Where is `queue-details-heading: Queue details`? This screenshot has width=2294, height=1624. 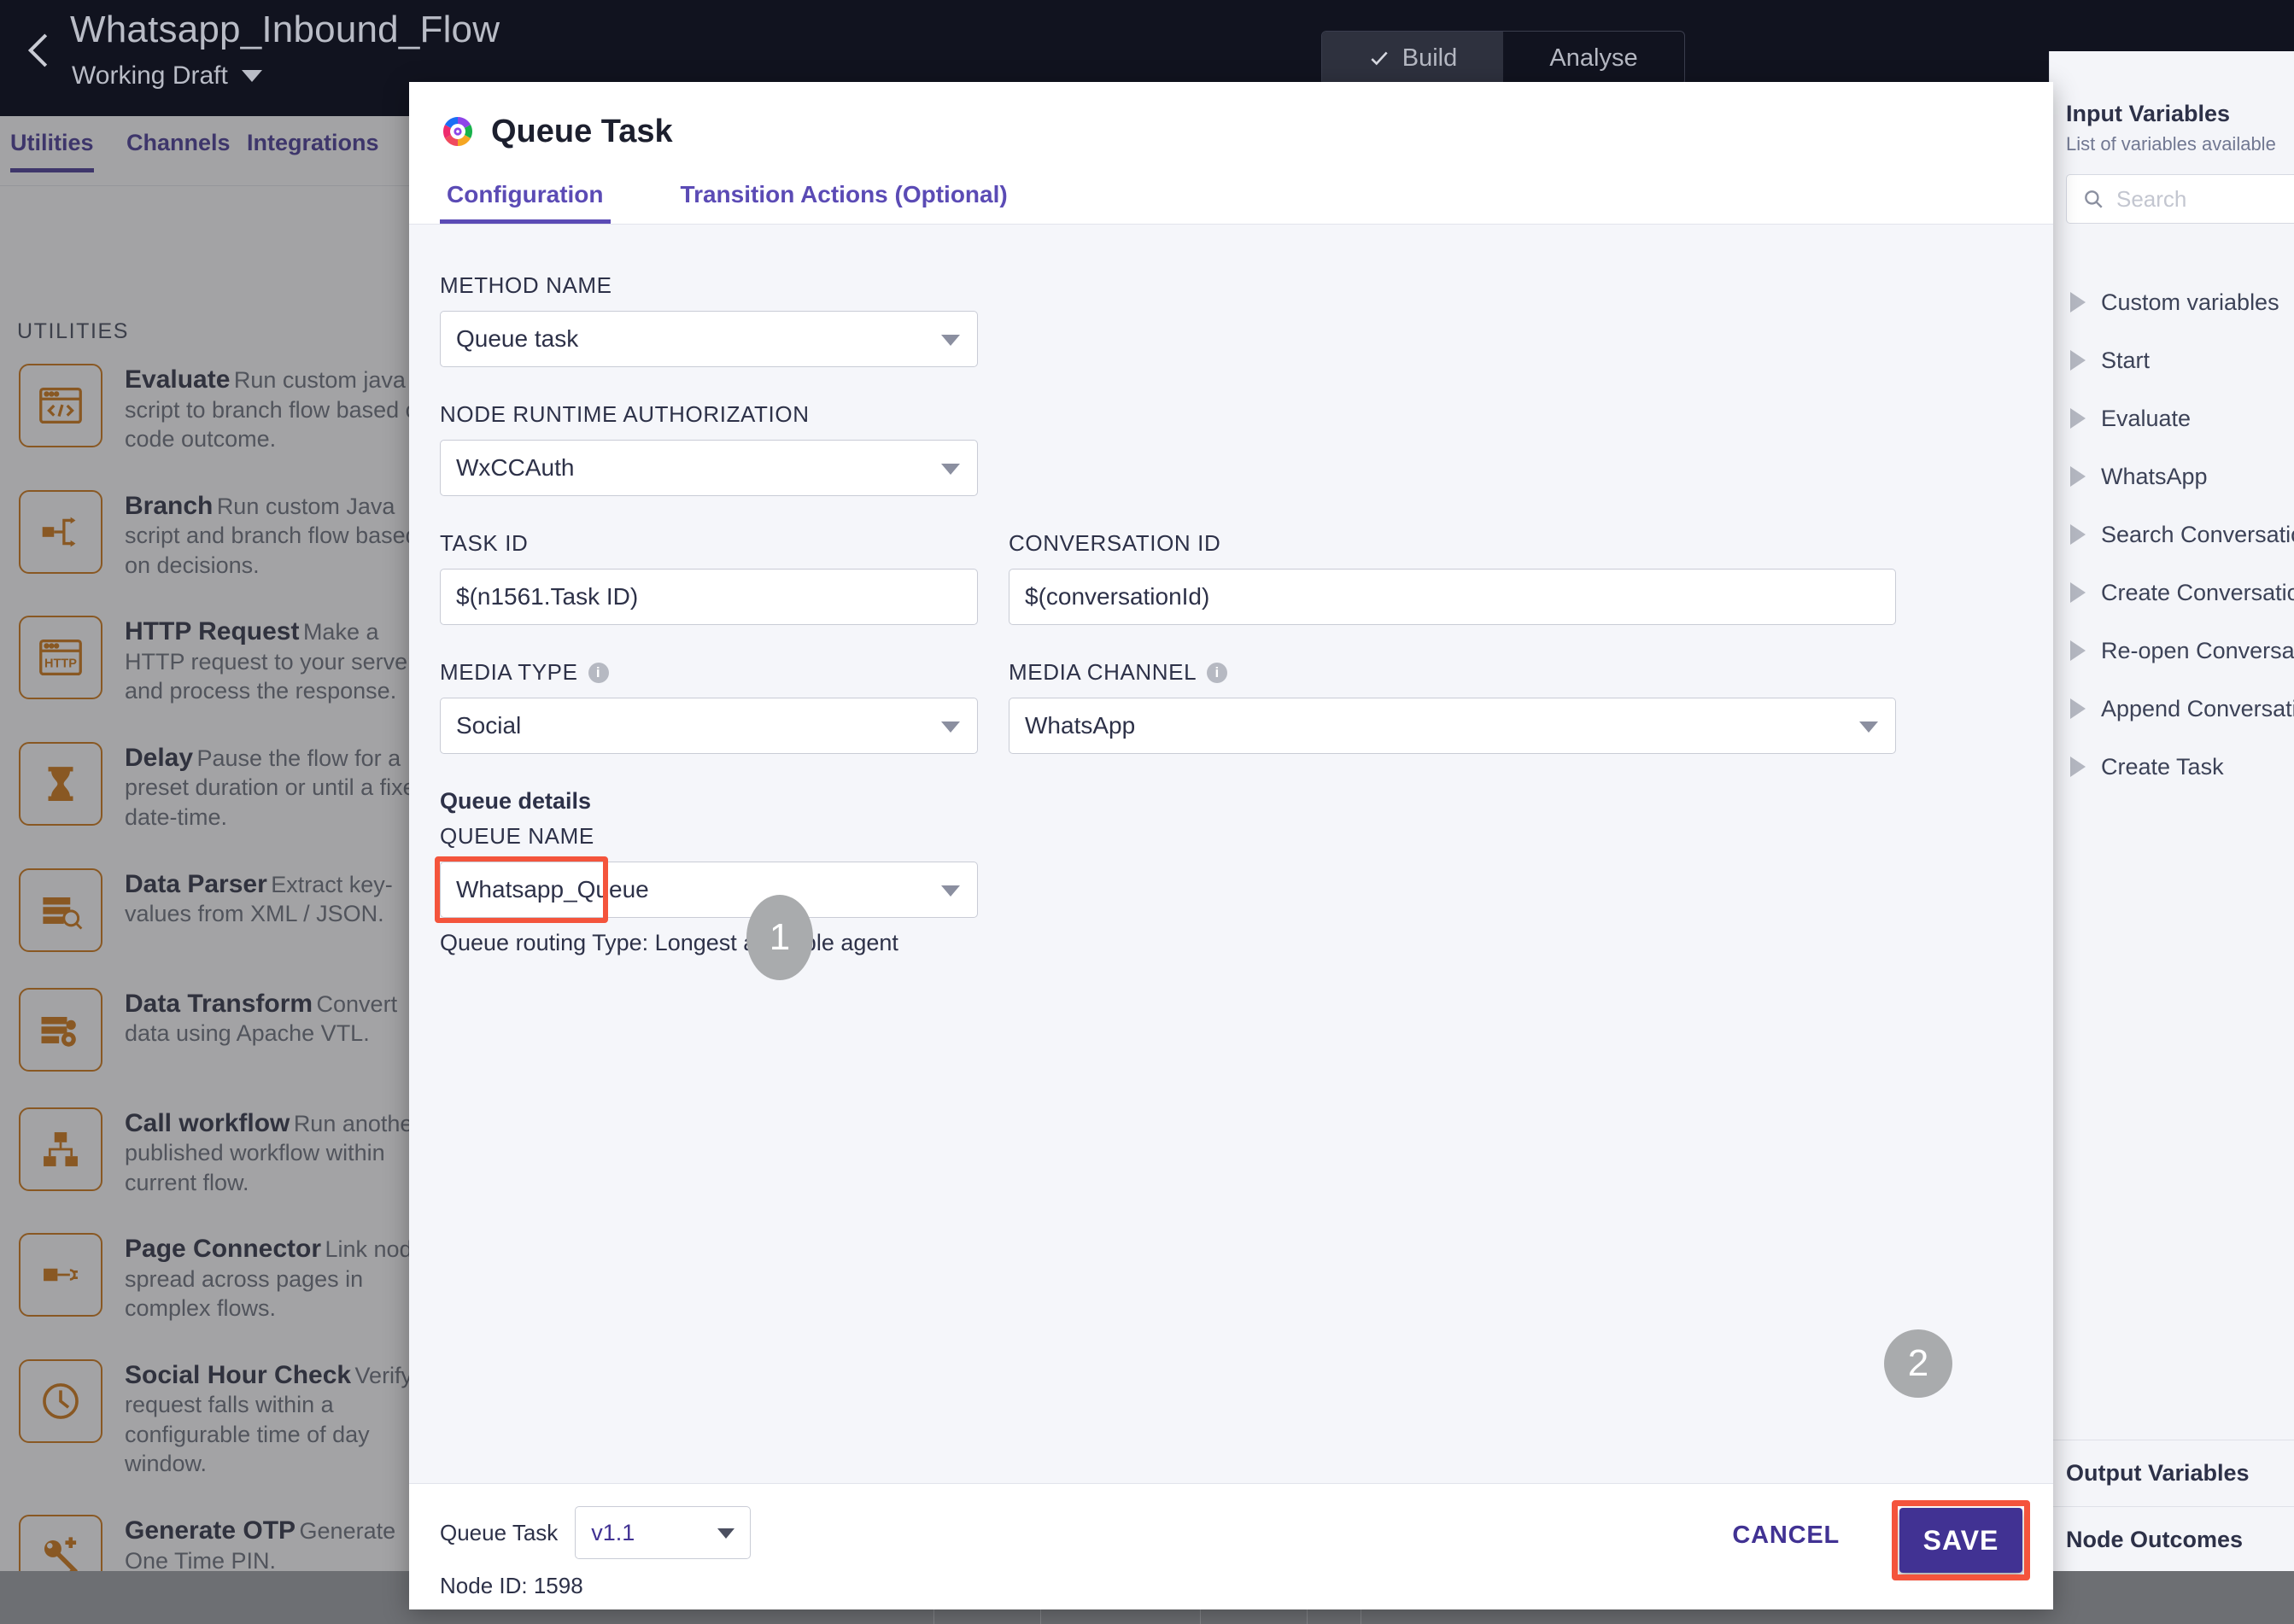 queue-details-heading: Queue details is located at coordinates (516, 801).